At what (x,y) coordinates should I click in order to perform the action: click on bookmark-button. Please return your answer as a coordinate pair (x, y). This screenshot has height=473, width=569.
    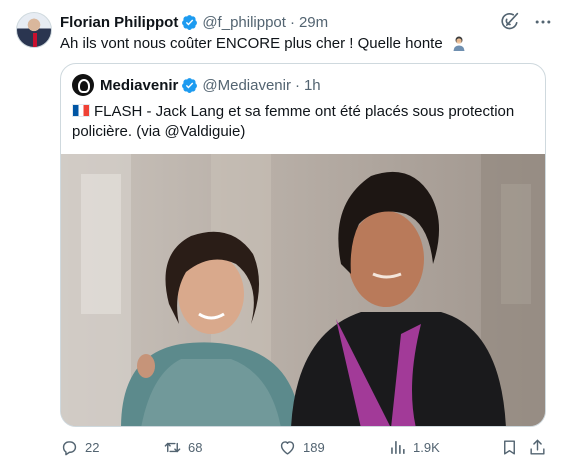
    Looking at the image, I should click on (509, 447).